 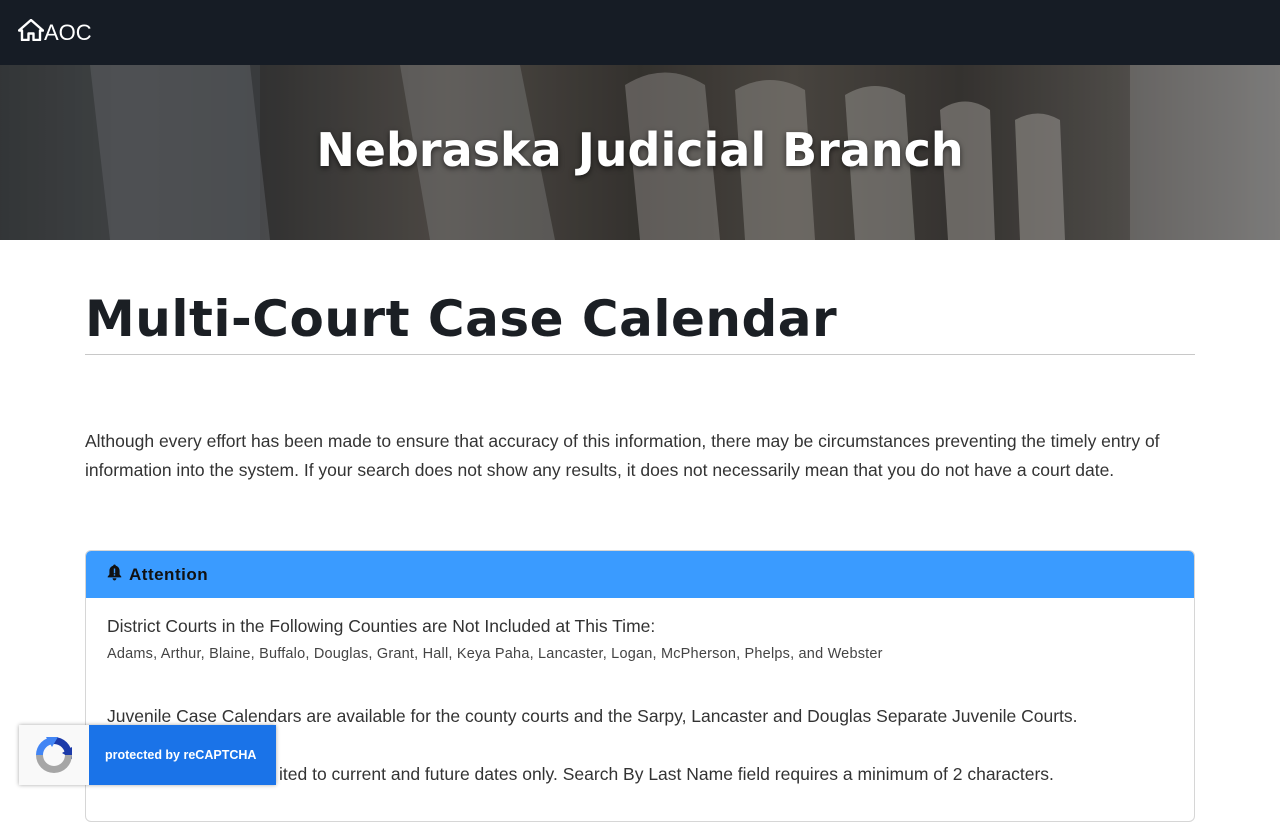 What do you see at coordinates (640, 32) in the screenshot?
I see `top-navbar: AOC` at bounding box center [640, 32].